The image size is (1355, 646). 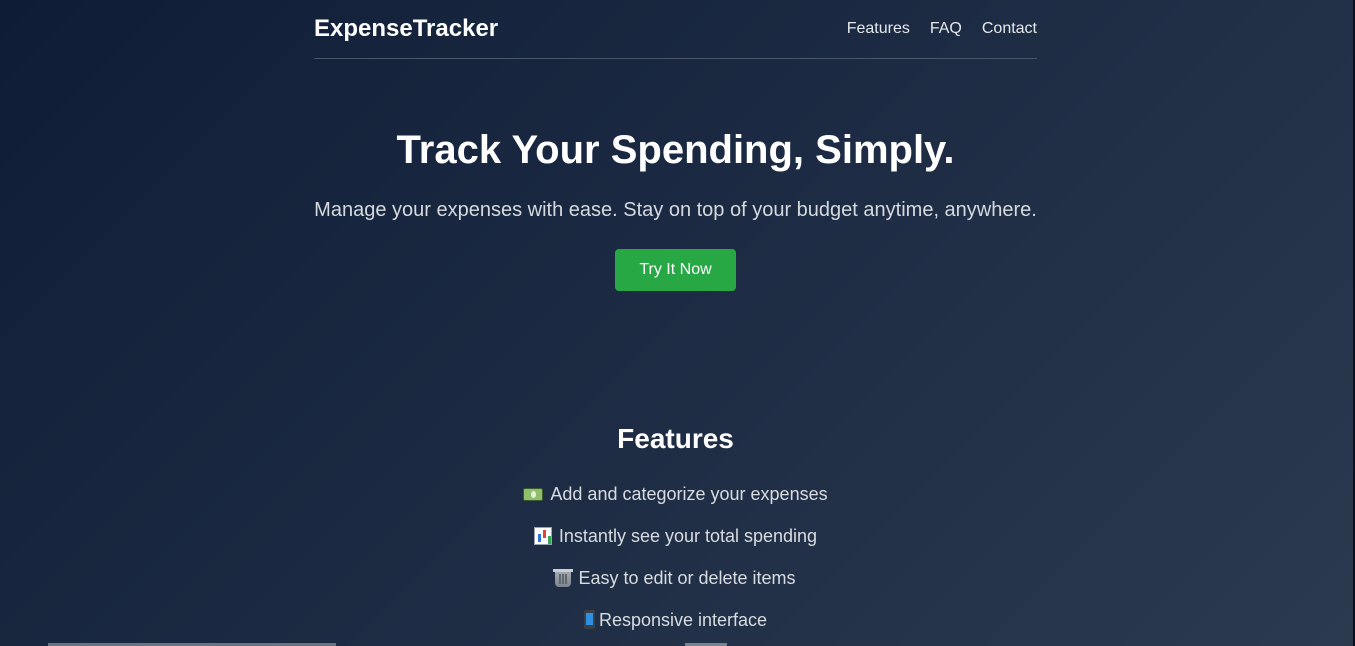 I want to click on hero-title: Track Your Spending, Simply., so click(x=675, y=150).